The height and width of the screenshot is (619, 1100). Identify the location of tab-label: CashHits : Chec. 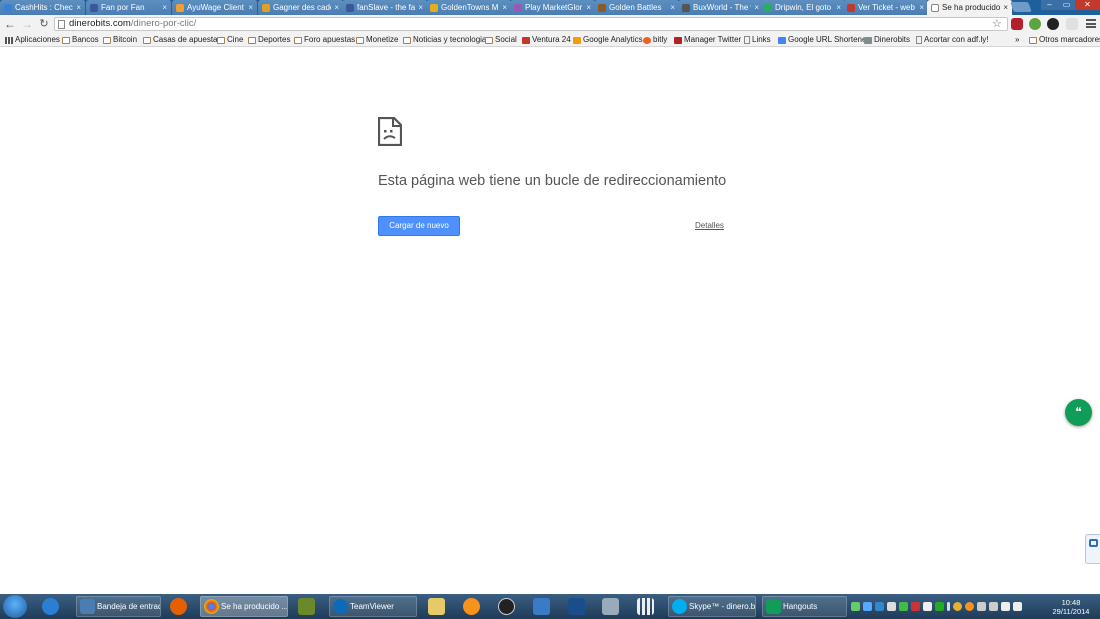
(44, 7).